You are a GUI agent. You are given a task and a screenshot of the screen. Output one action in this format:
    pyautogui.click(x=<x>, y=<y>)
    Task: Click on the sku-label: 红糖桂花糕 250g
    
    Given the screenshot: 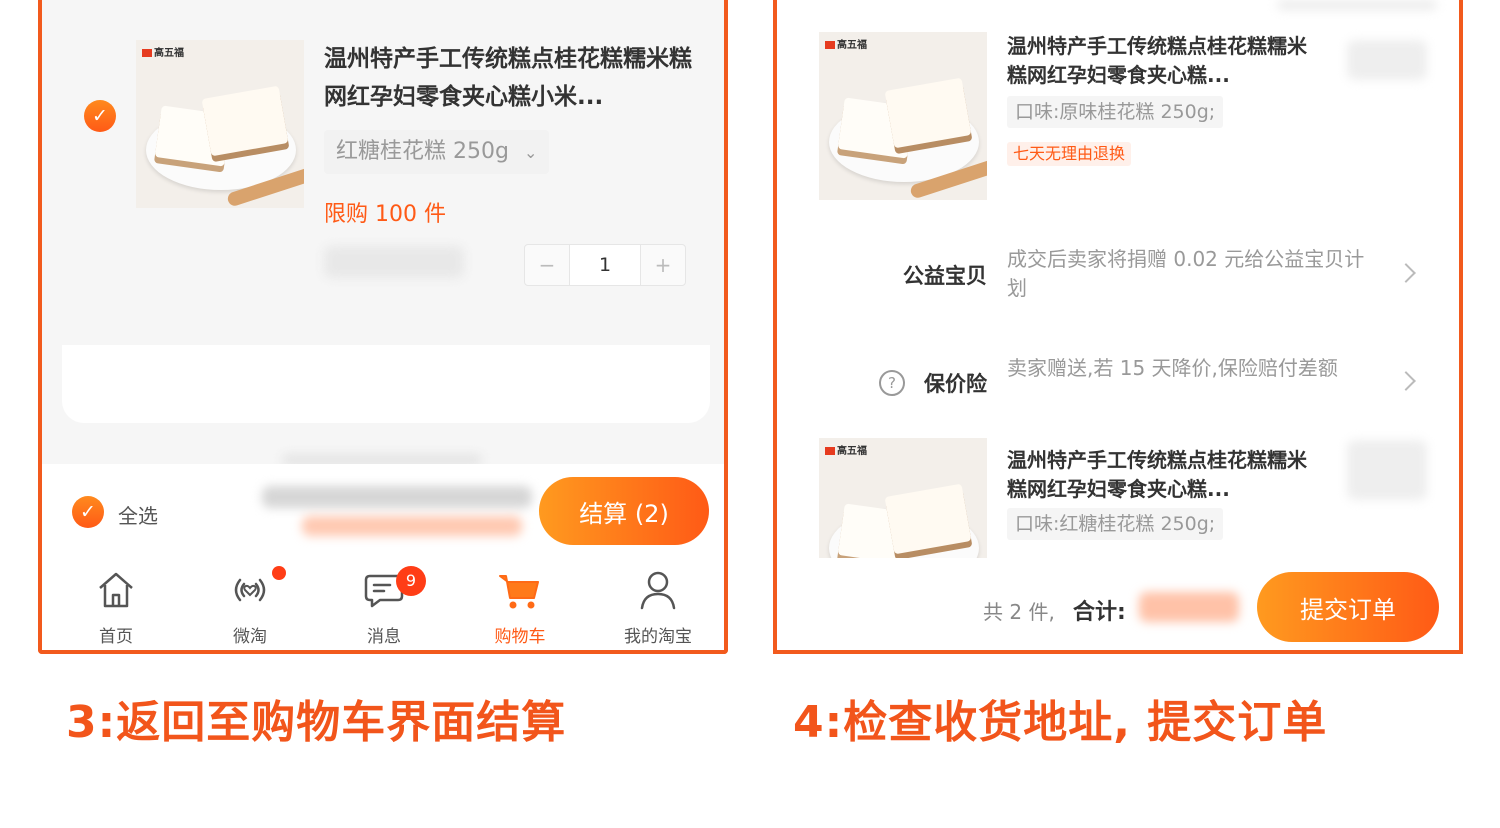 What is the action you would take?
    pyautogui.click(x=422, y=151)
    